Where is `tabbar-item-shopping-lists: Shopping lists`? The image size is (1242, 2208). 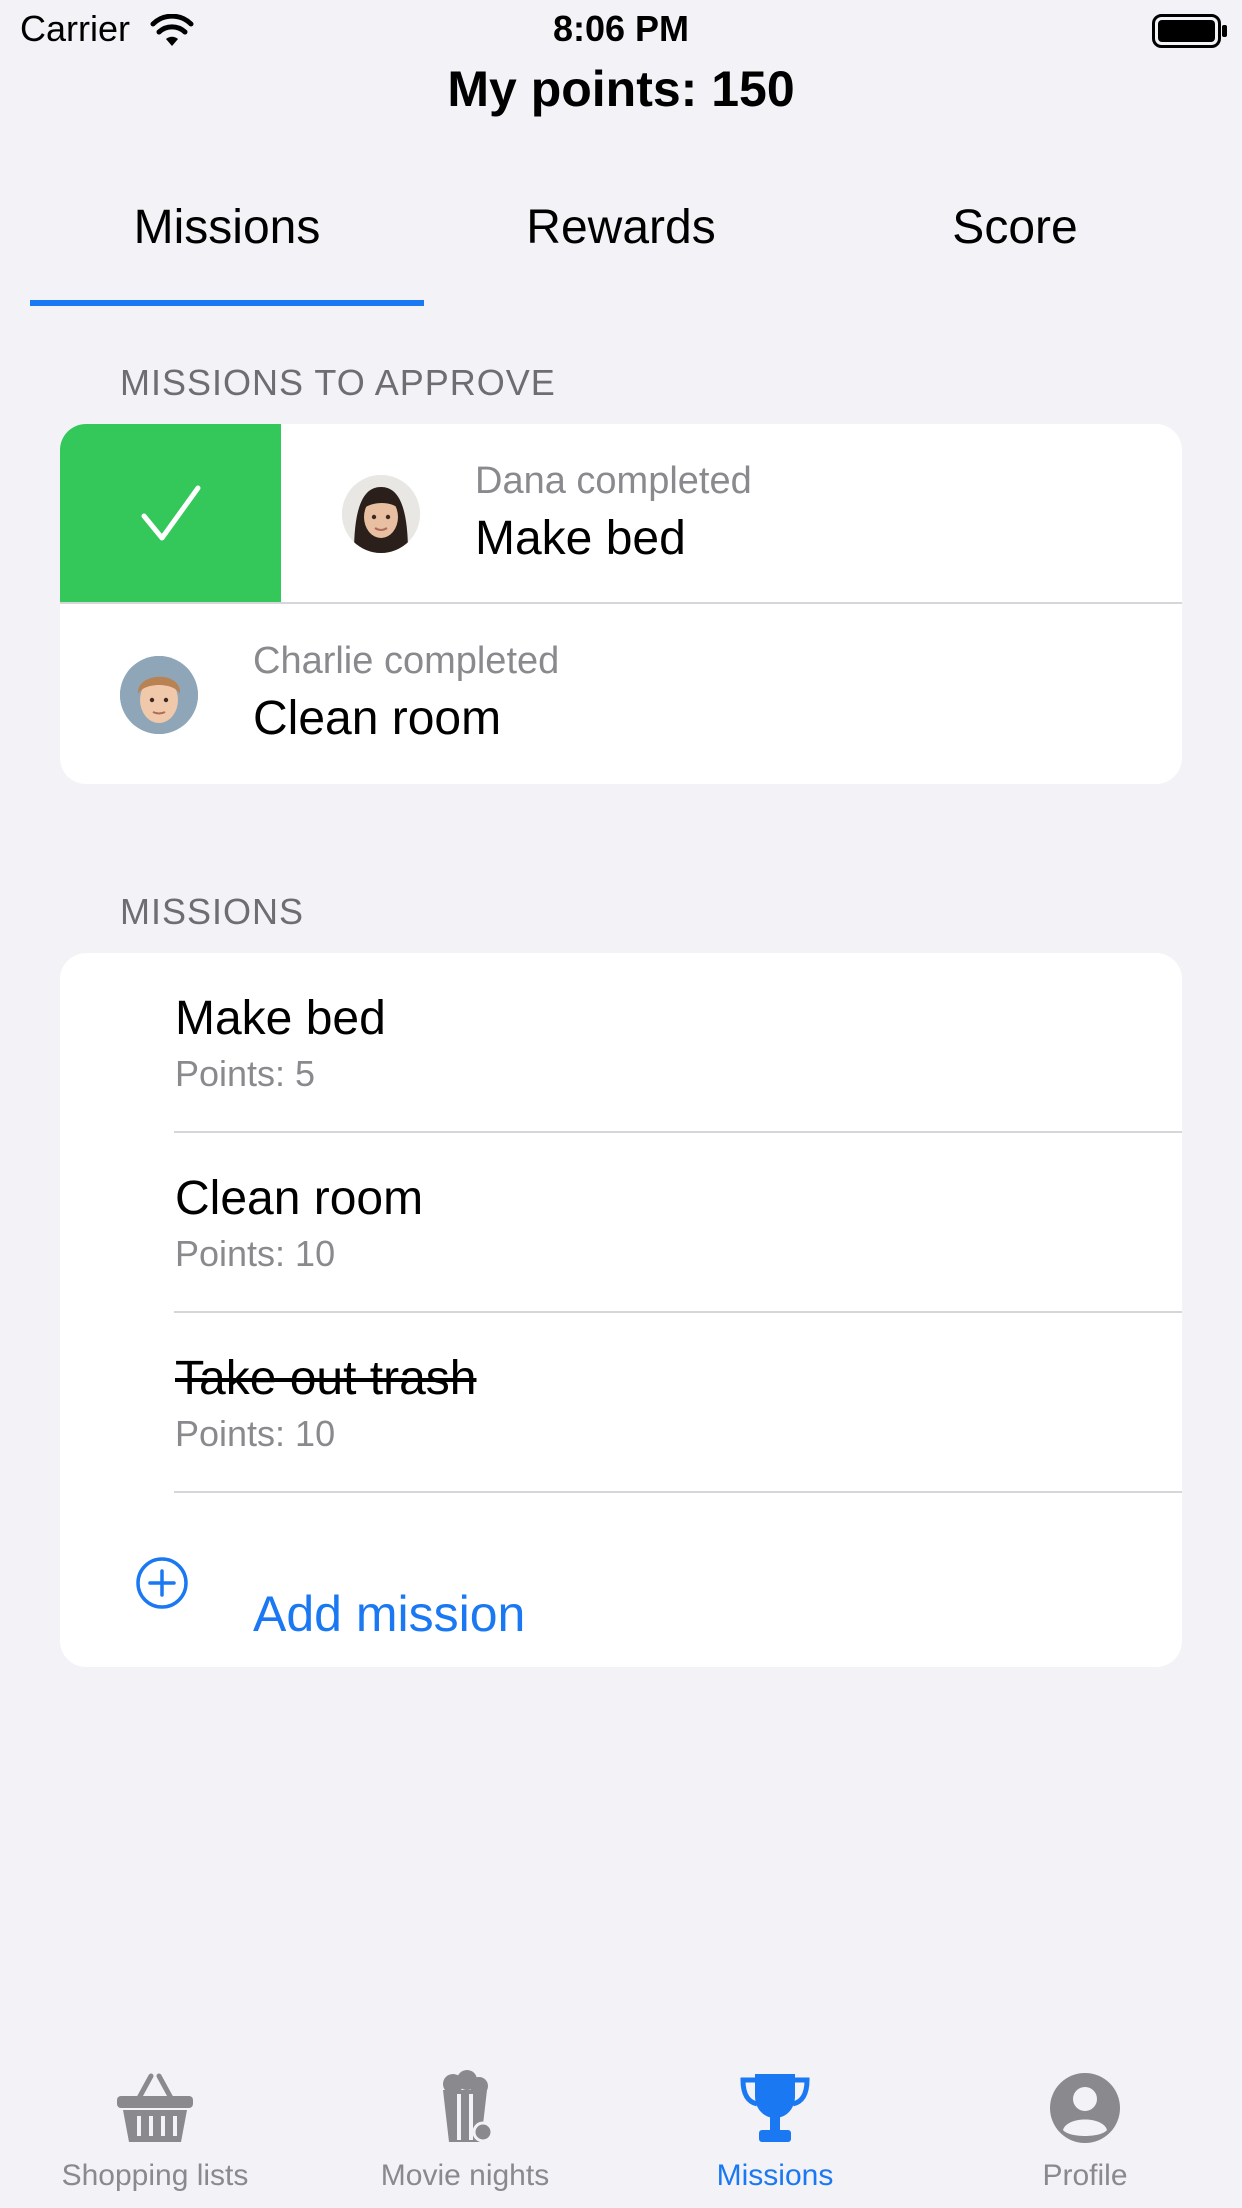 tabbar-item-shopping-lists: Shopping lists is located at coordinates (155, 2131).